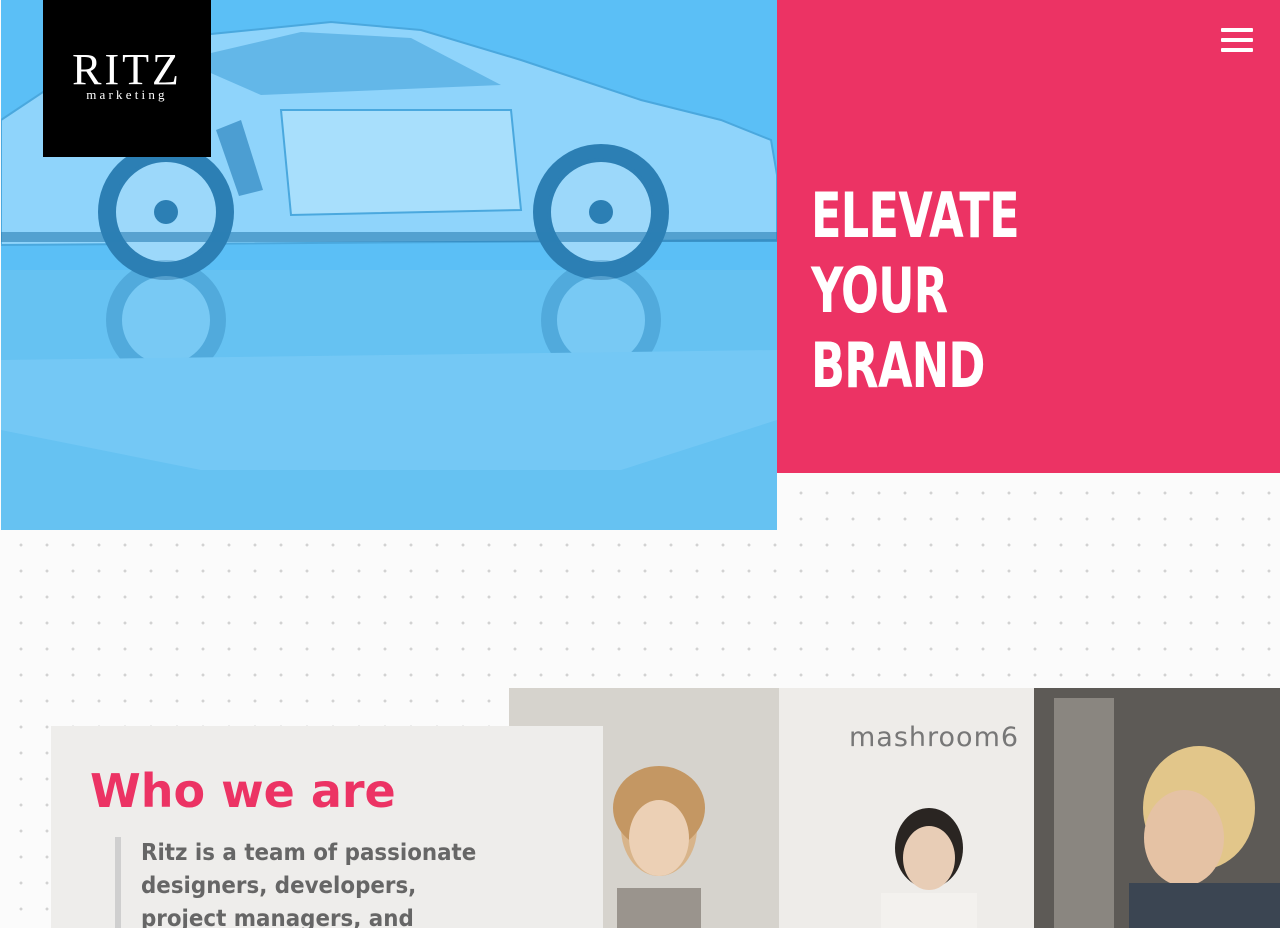 The image size is (1280, 928). Describe the element at coordinates (934, 737) in the screenshot. I see `mashroom-sign-text: mashroom6` at that location.